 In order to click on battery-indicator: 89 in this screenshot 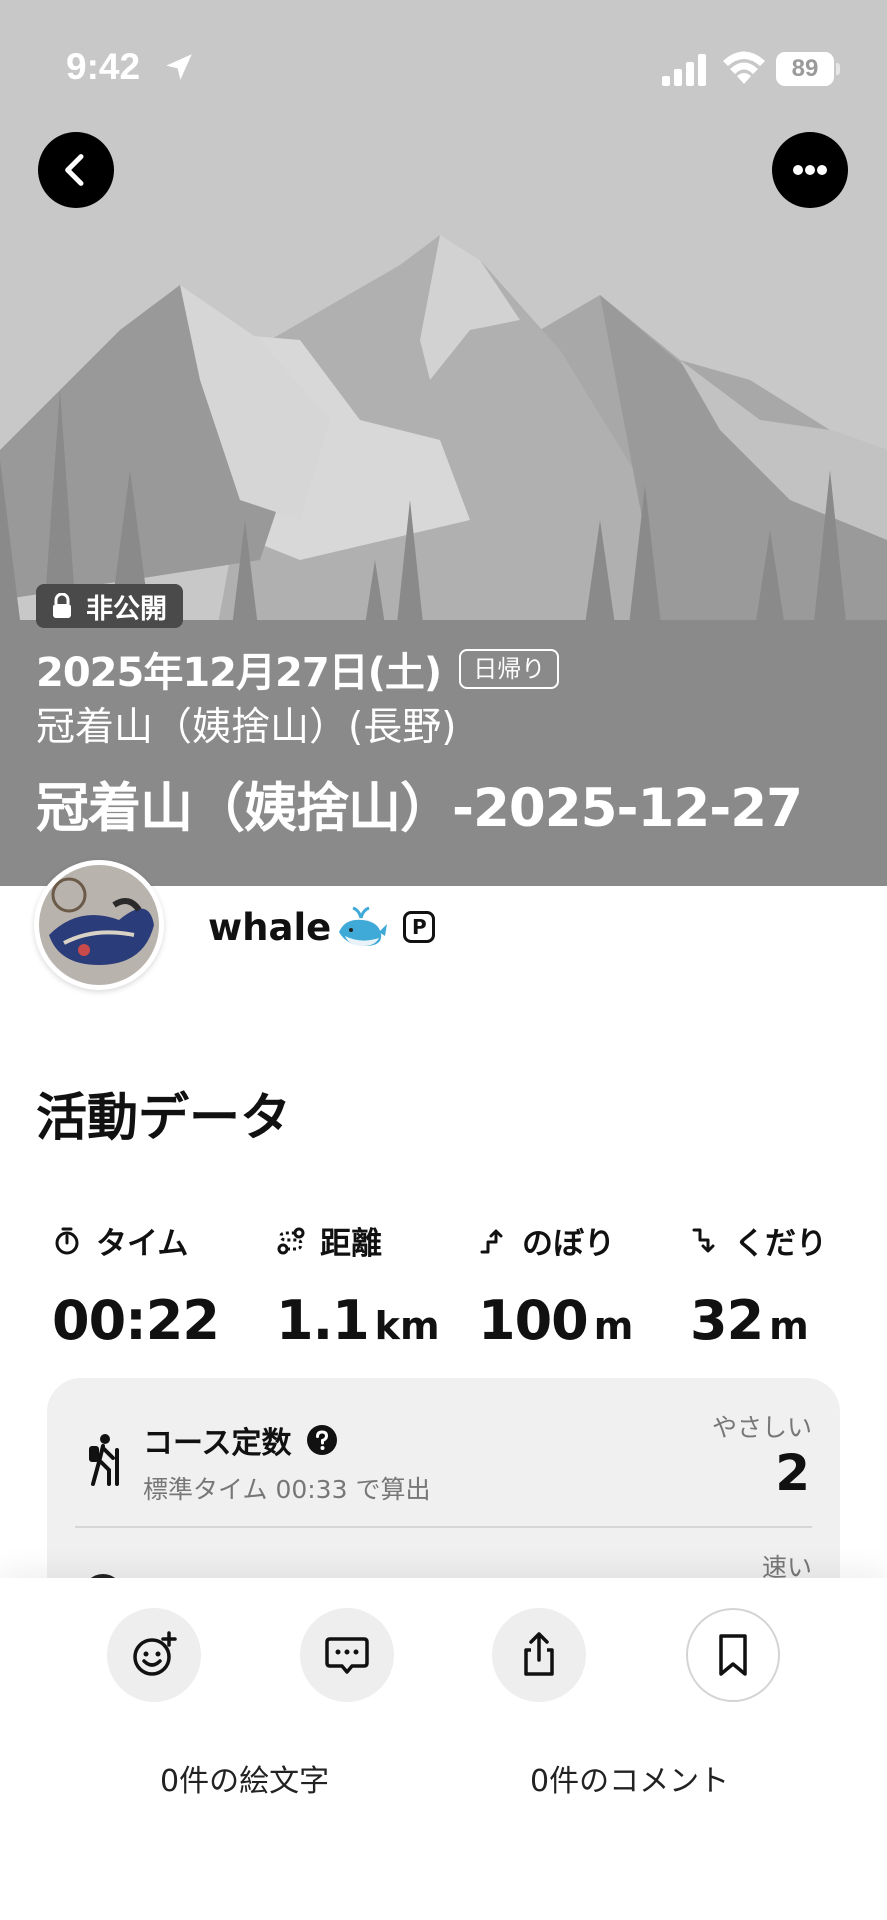, I will do `click(805, 69)`.